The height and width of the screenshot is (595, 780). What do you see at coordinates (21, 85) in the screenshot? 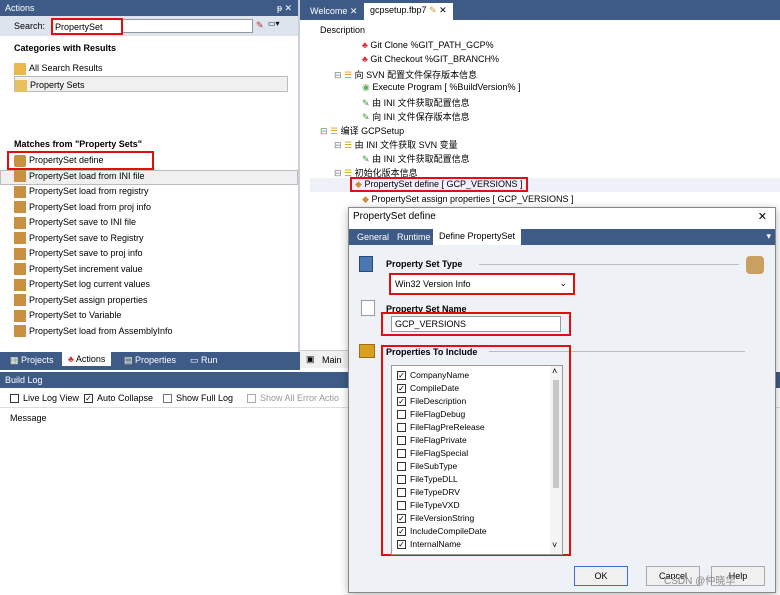
I see `folder-icon` at bounding box center [21, 85].